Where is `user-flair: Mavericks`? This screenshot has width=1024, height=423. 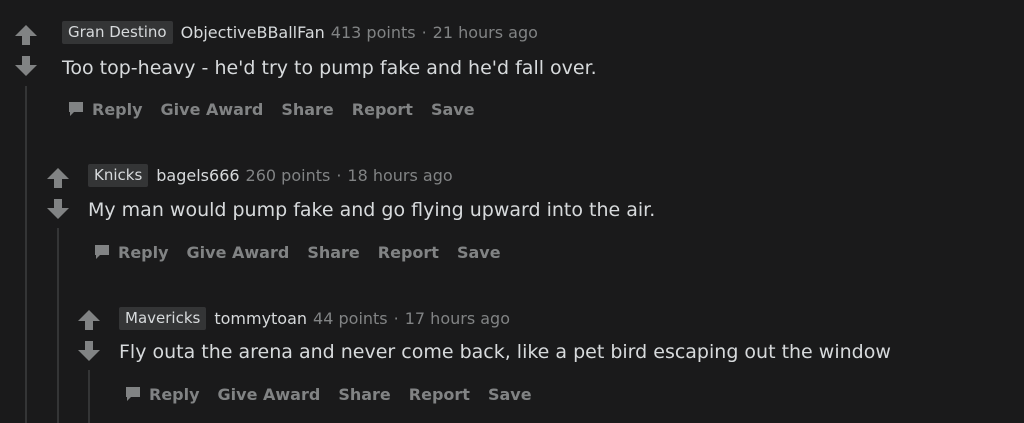
user-flair: Mavericks is located at coordinates (163, 318).